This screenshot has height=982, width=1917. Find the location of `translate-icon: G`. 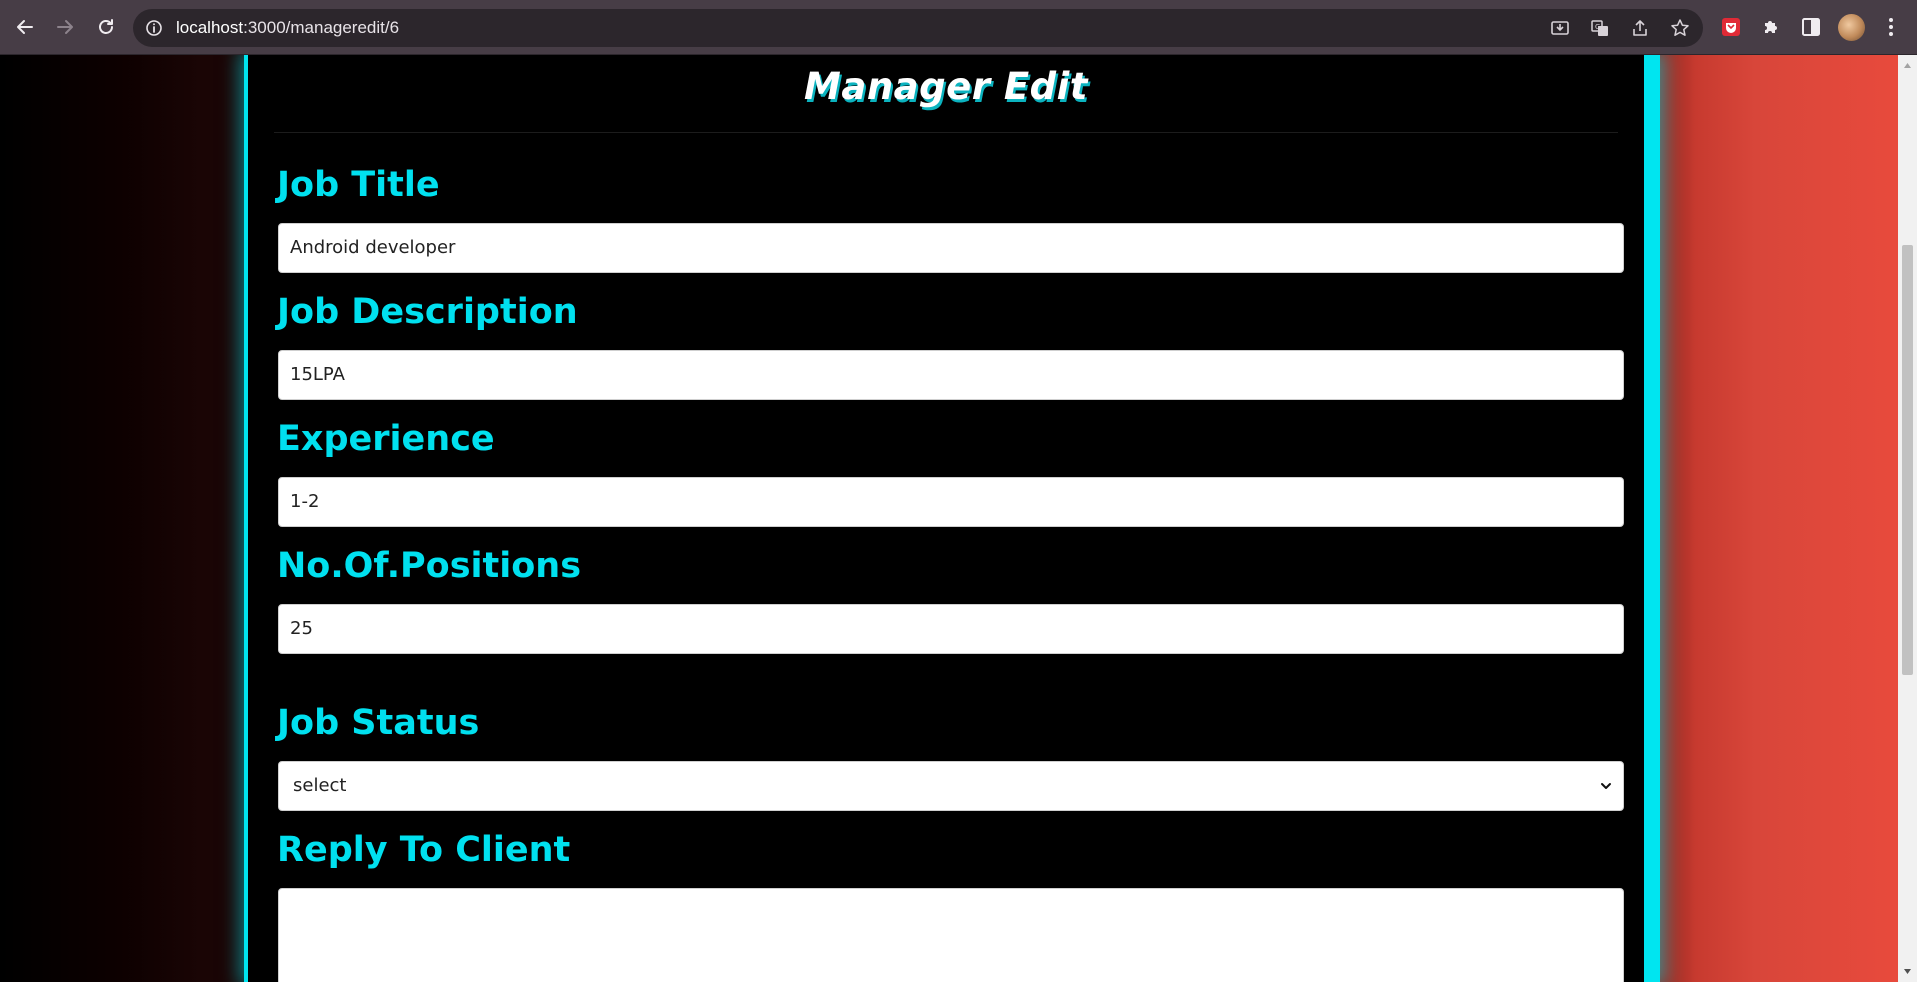

translate-icon: G is located at coordinates (1600, 28).